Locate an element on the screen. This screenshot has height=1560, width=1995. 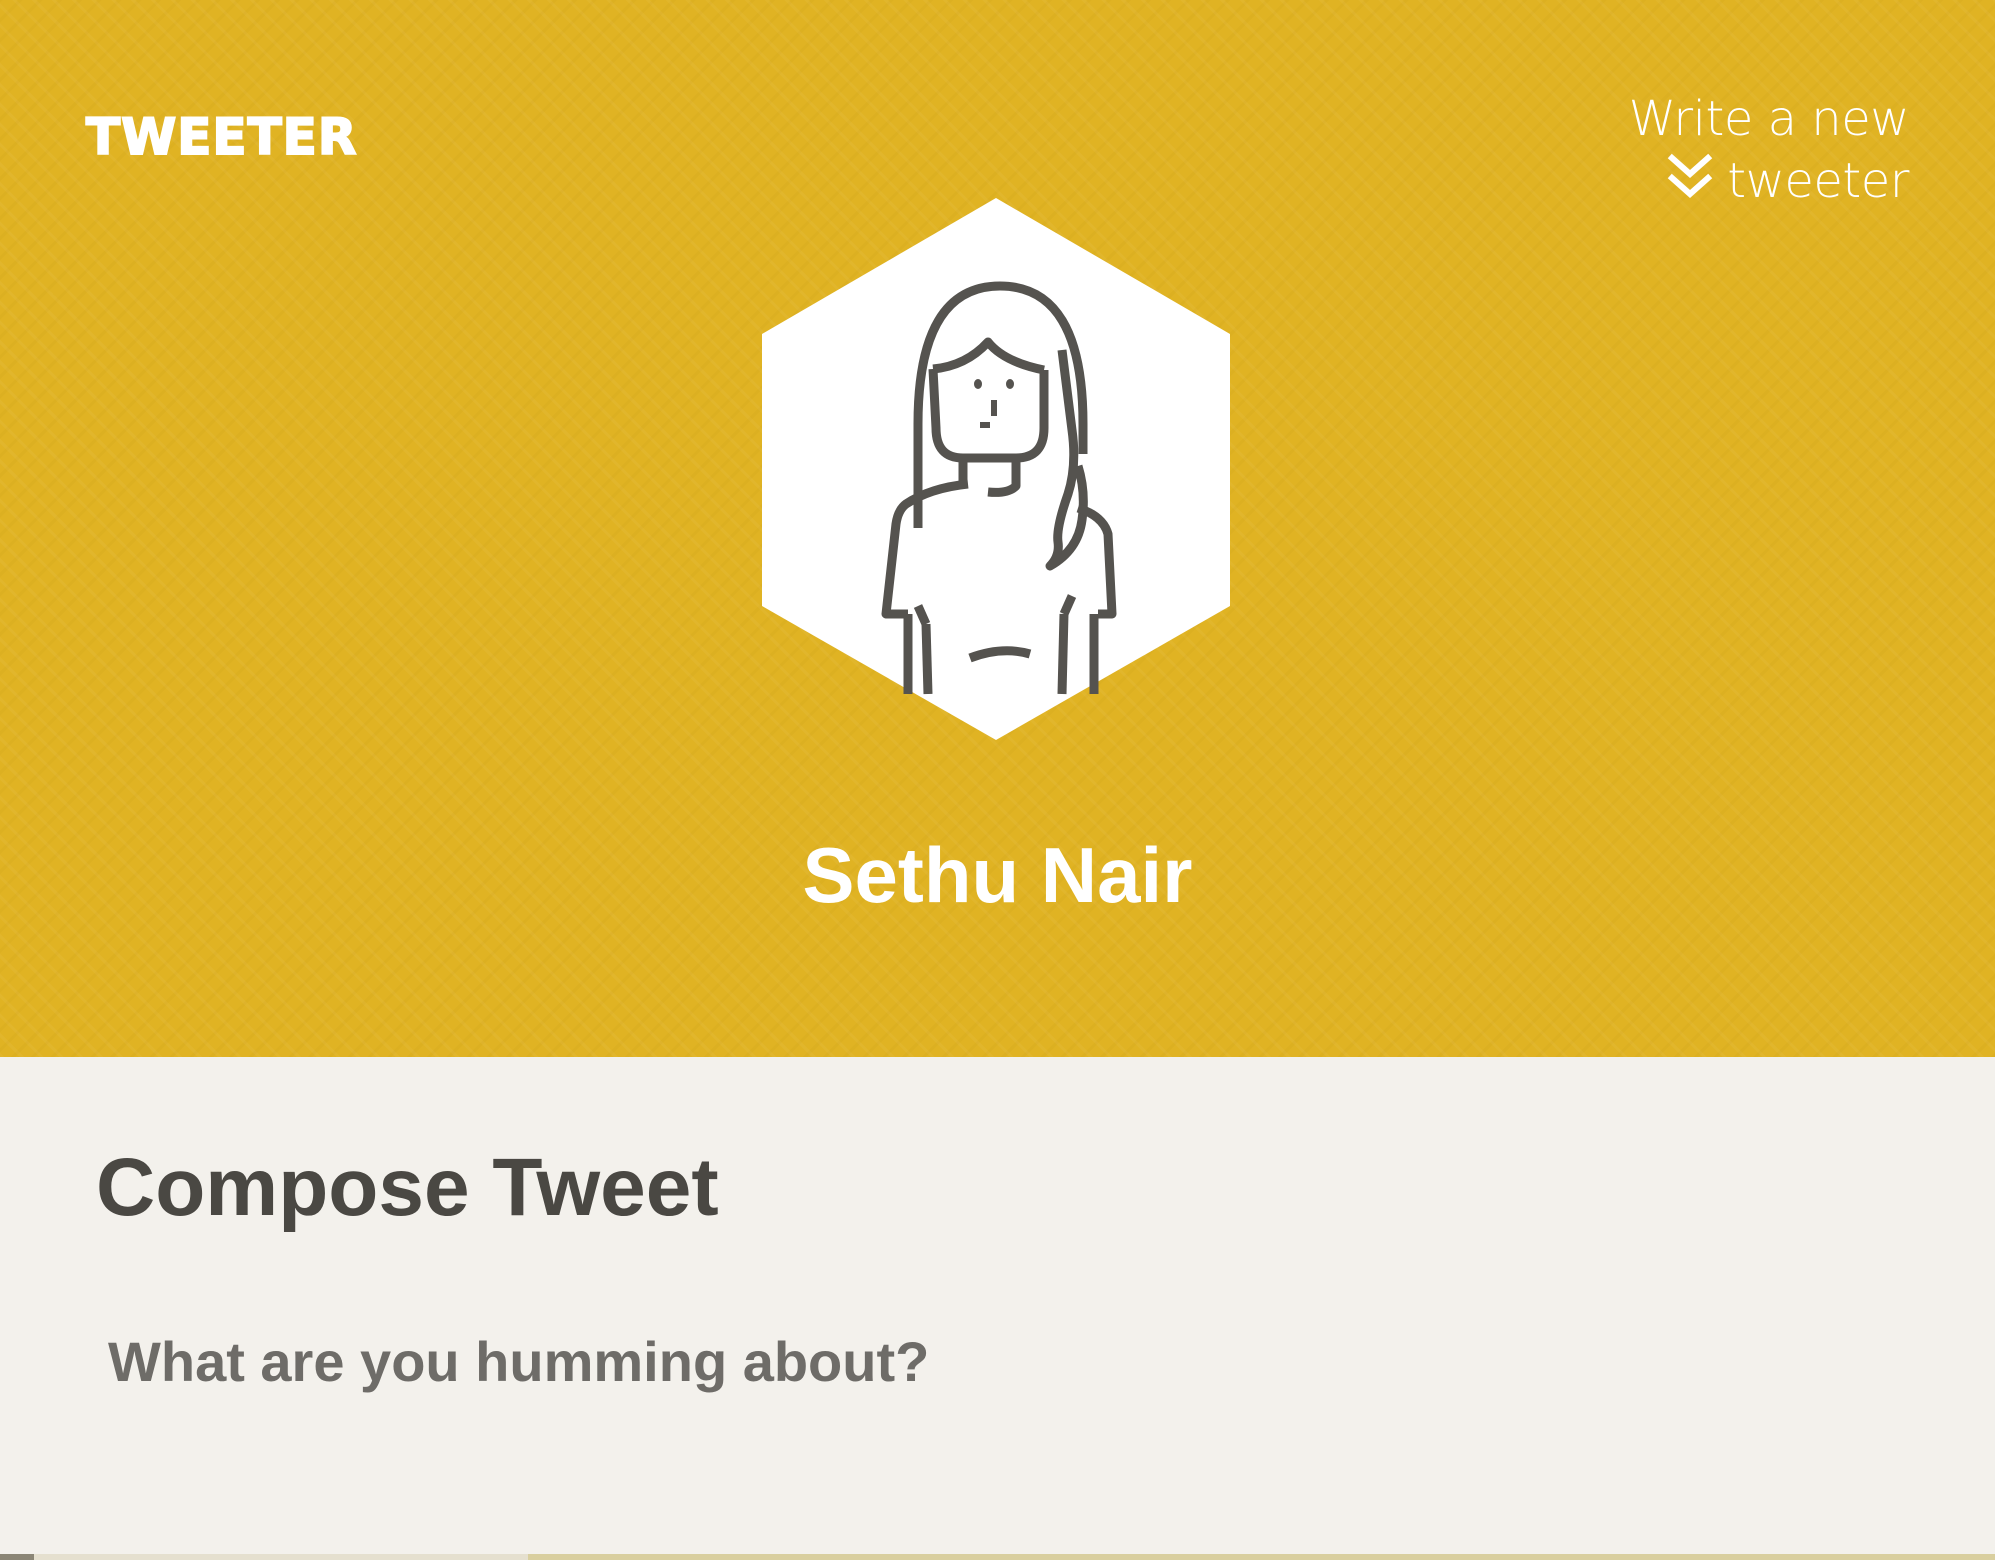
brand-logo: TWEETER is located at coordinates (221, 137).